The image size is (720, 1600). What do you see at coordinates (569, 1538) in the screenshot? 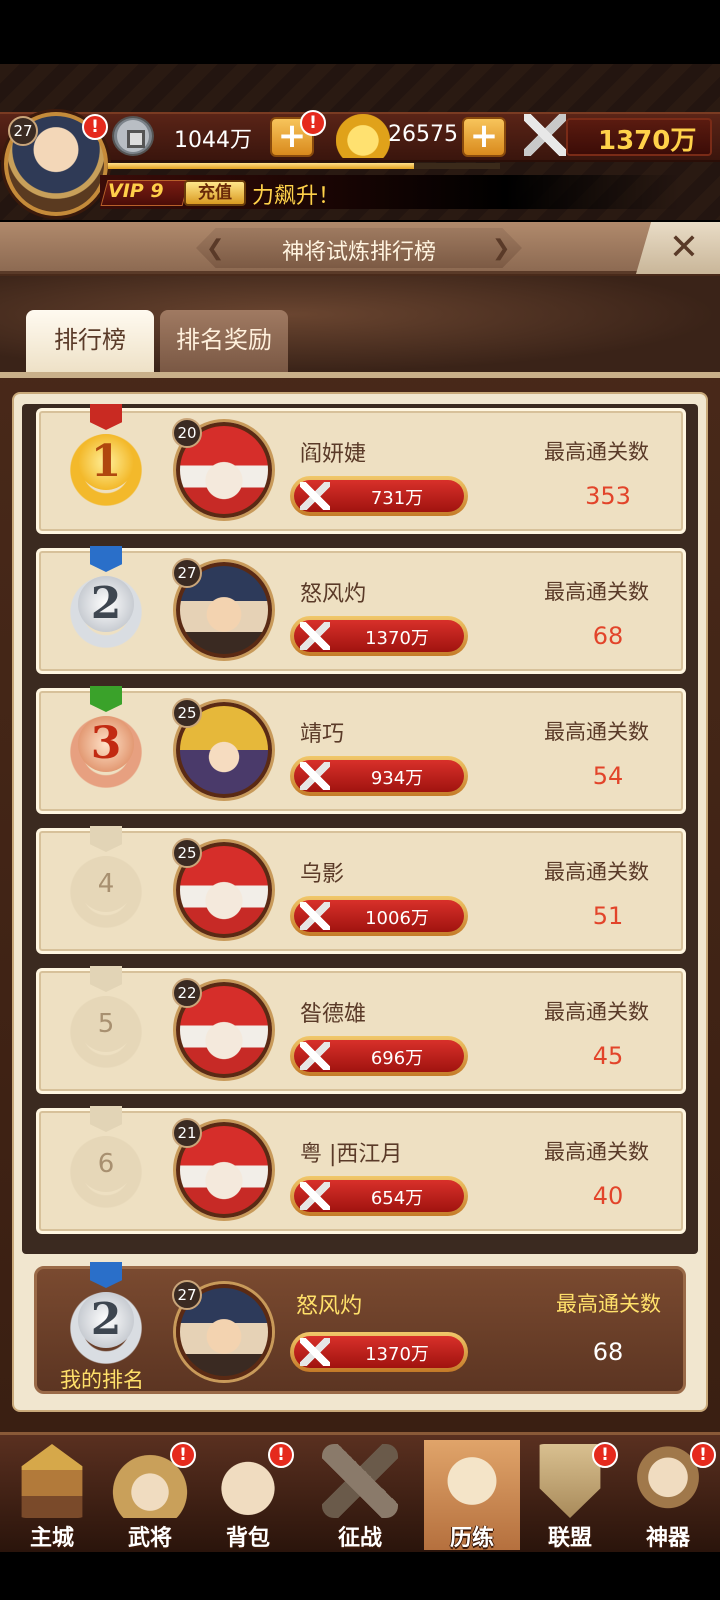
I see `nav-label: 联盟` at bounding box center [569, 1538].